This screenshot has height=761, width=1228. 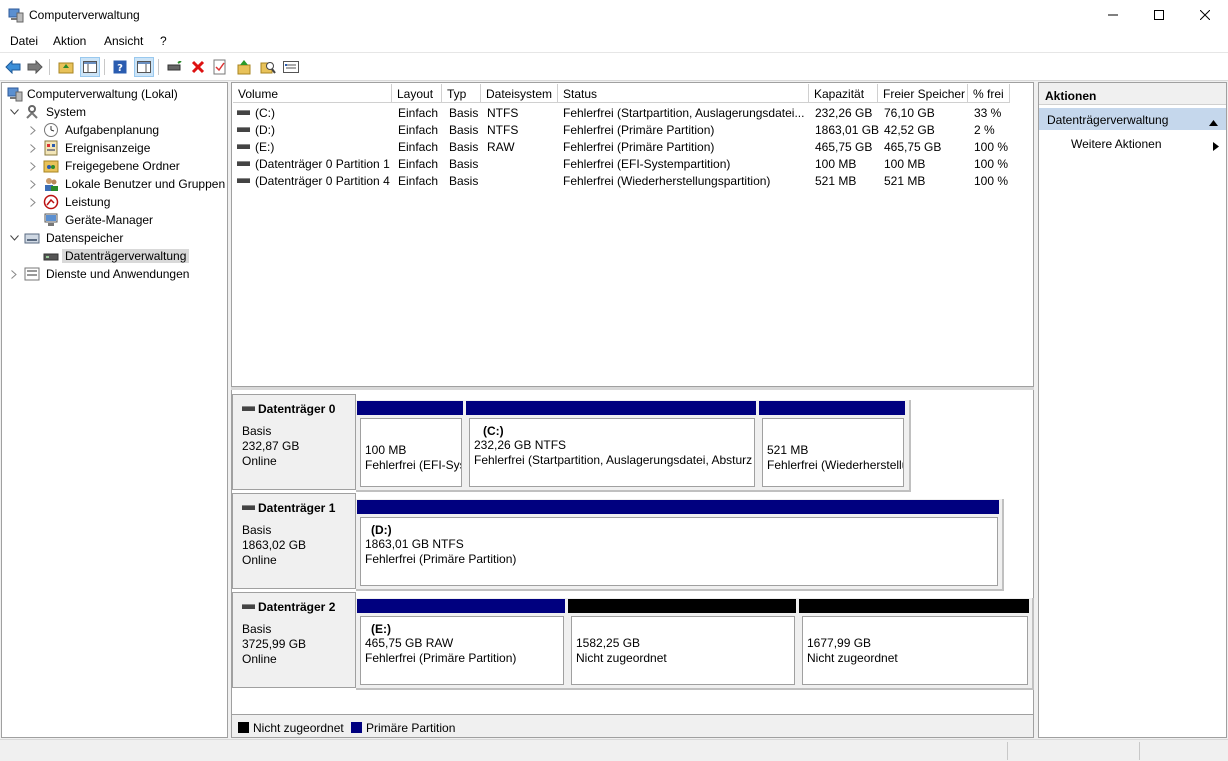 I want to click on partition-status: Fehlerfrei (Primäre Partition), so click(x=441, y=559).